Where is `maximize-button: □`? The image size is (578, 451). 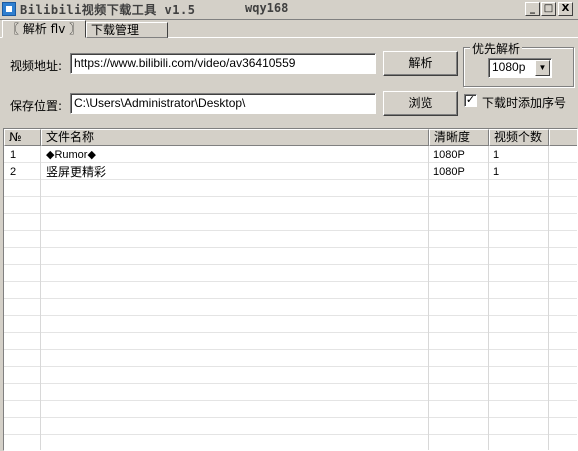
maximize-button: □ is located at coordinates (548, 9).